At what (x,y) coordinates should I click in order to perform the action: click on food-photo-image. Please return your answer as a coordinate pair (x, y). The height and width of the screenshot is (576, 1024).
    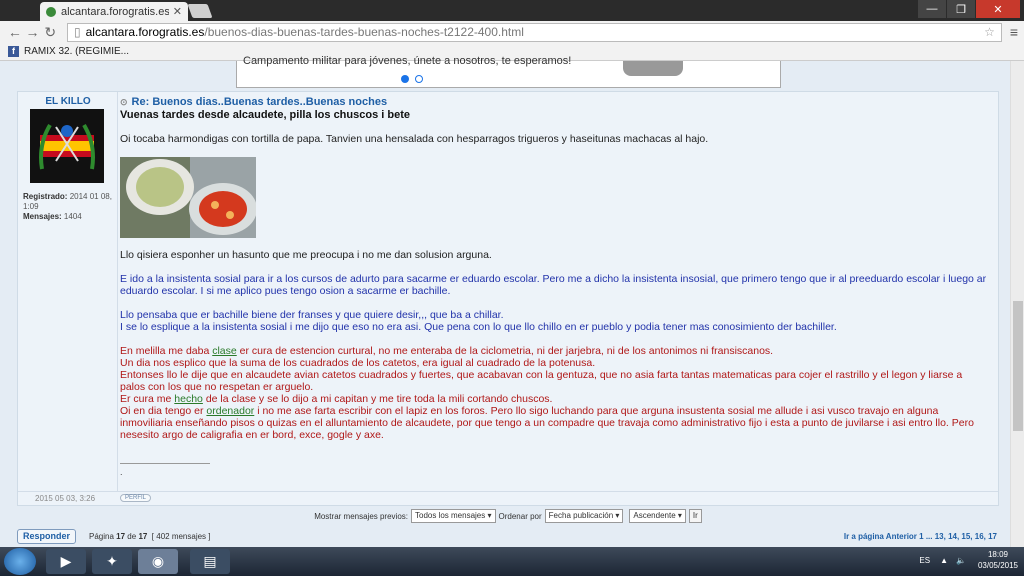
    Looking at the image, I should click on (188, 197).